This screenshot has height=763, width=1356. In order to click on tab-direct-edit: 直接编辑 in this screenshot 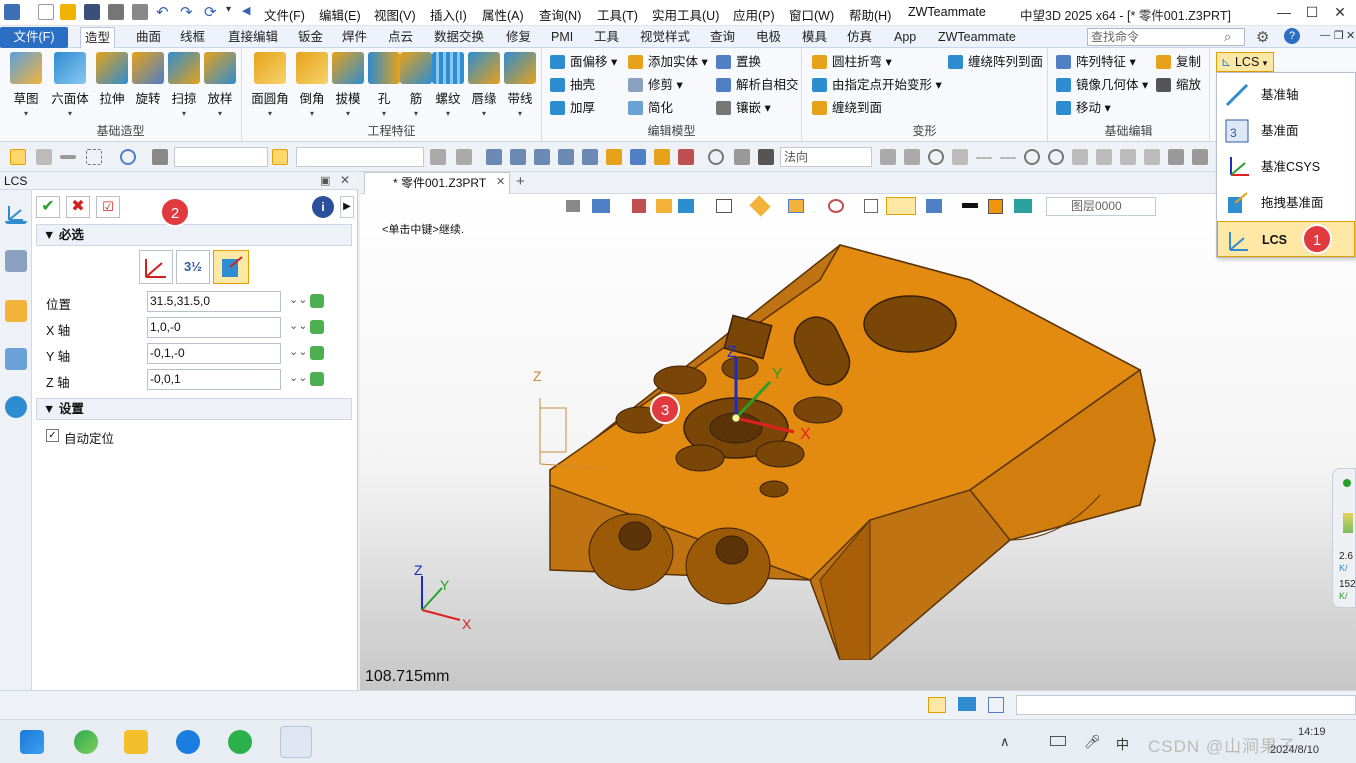, I will do `click(253, 37)`.